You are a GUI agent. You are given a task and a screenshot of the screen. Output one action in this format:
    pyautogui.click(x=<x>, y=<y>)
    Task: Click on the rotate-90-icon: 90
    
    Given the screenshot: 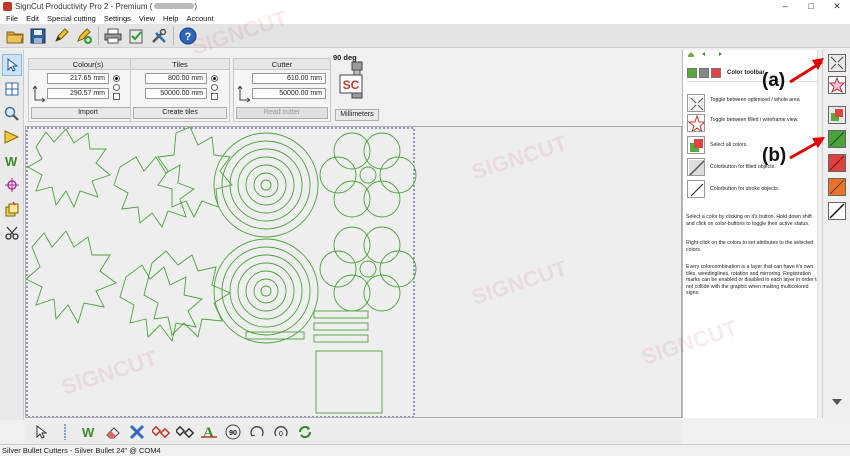 What is the action you would take?
    pyautogui.click(x=233, y=432)
    